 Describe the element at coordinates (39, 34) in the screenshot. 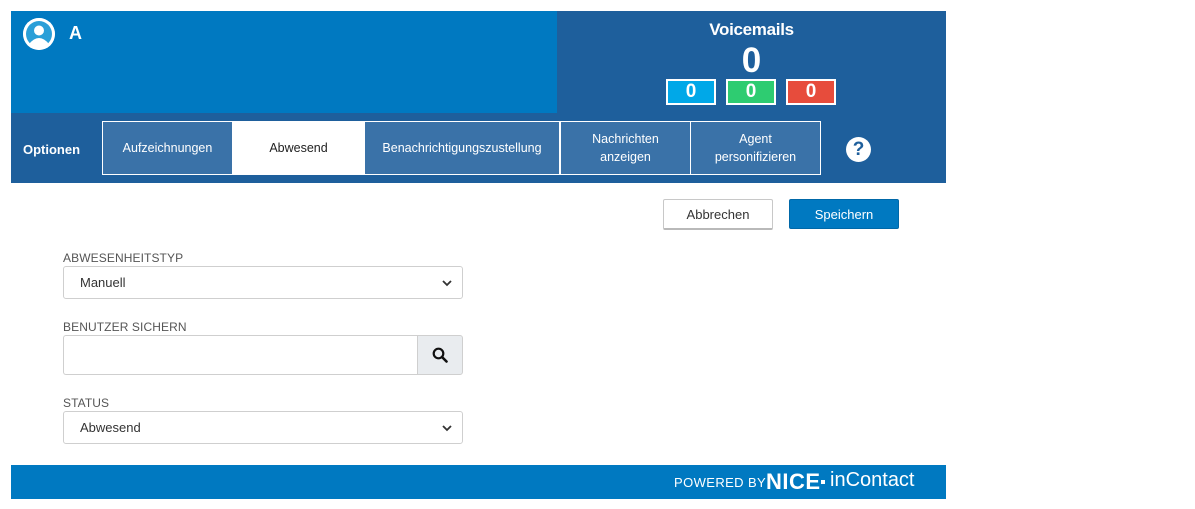

I see `user-avatar-icon` at that location.